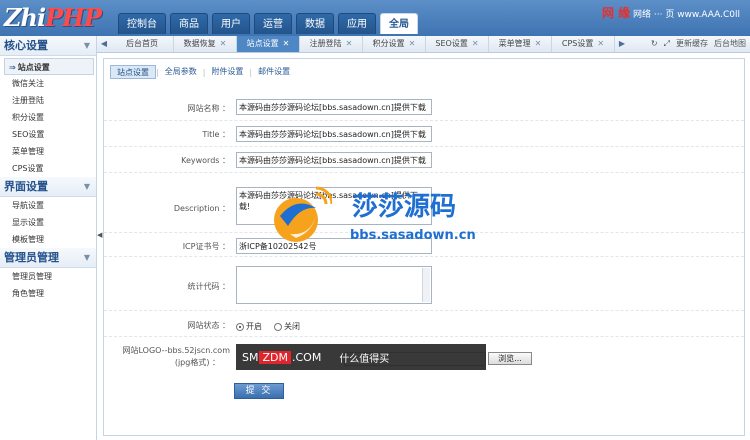 This screenshot has width=750, height=440. I want to click on sidebar-item-wechat: 微信关注, so click(48, 83).